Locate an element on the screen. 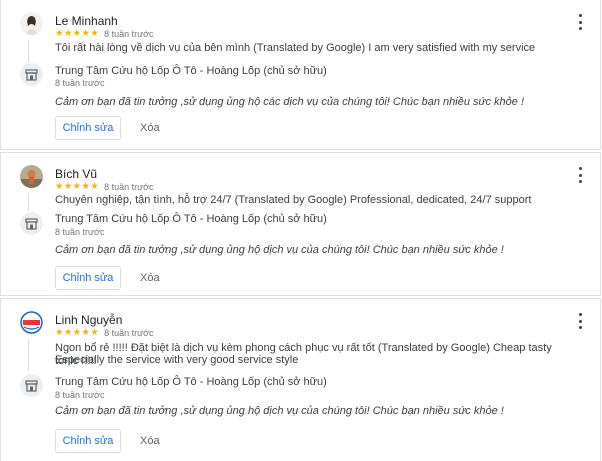  reviewer-name: Linh Nguyễn is located at coordinates (88, 320).